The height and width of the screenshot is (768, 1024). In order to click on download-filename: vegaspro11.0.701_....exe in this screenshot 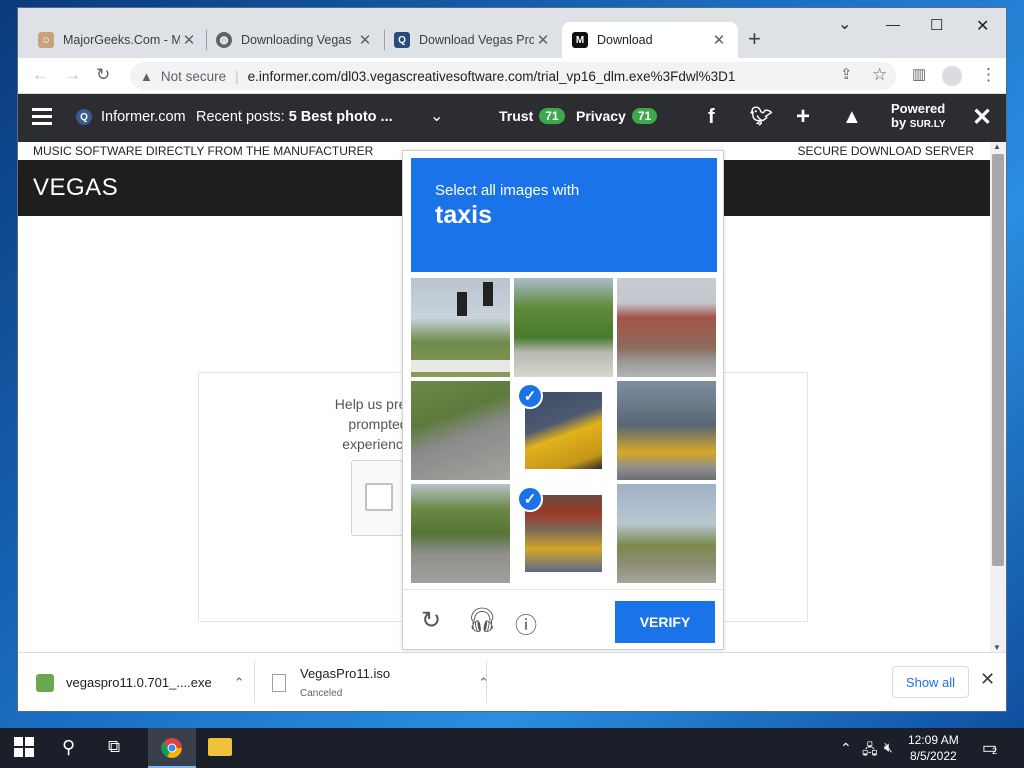, I will do `click(139, 682)`.